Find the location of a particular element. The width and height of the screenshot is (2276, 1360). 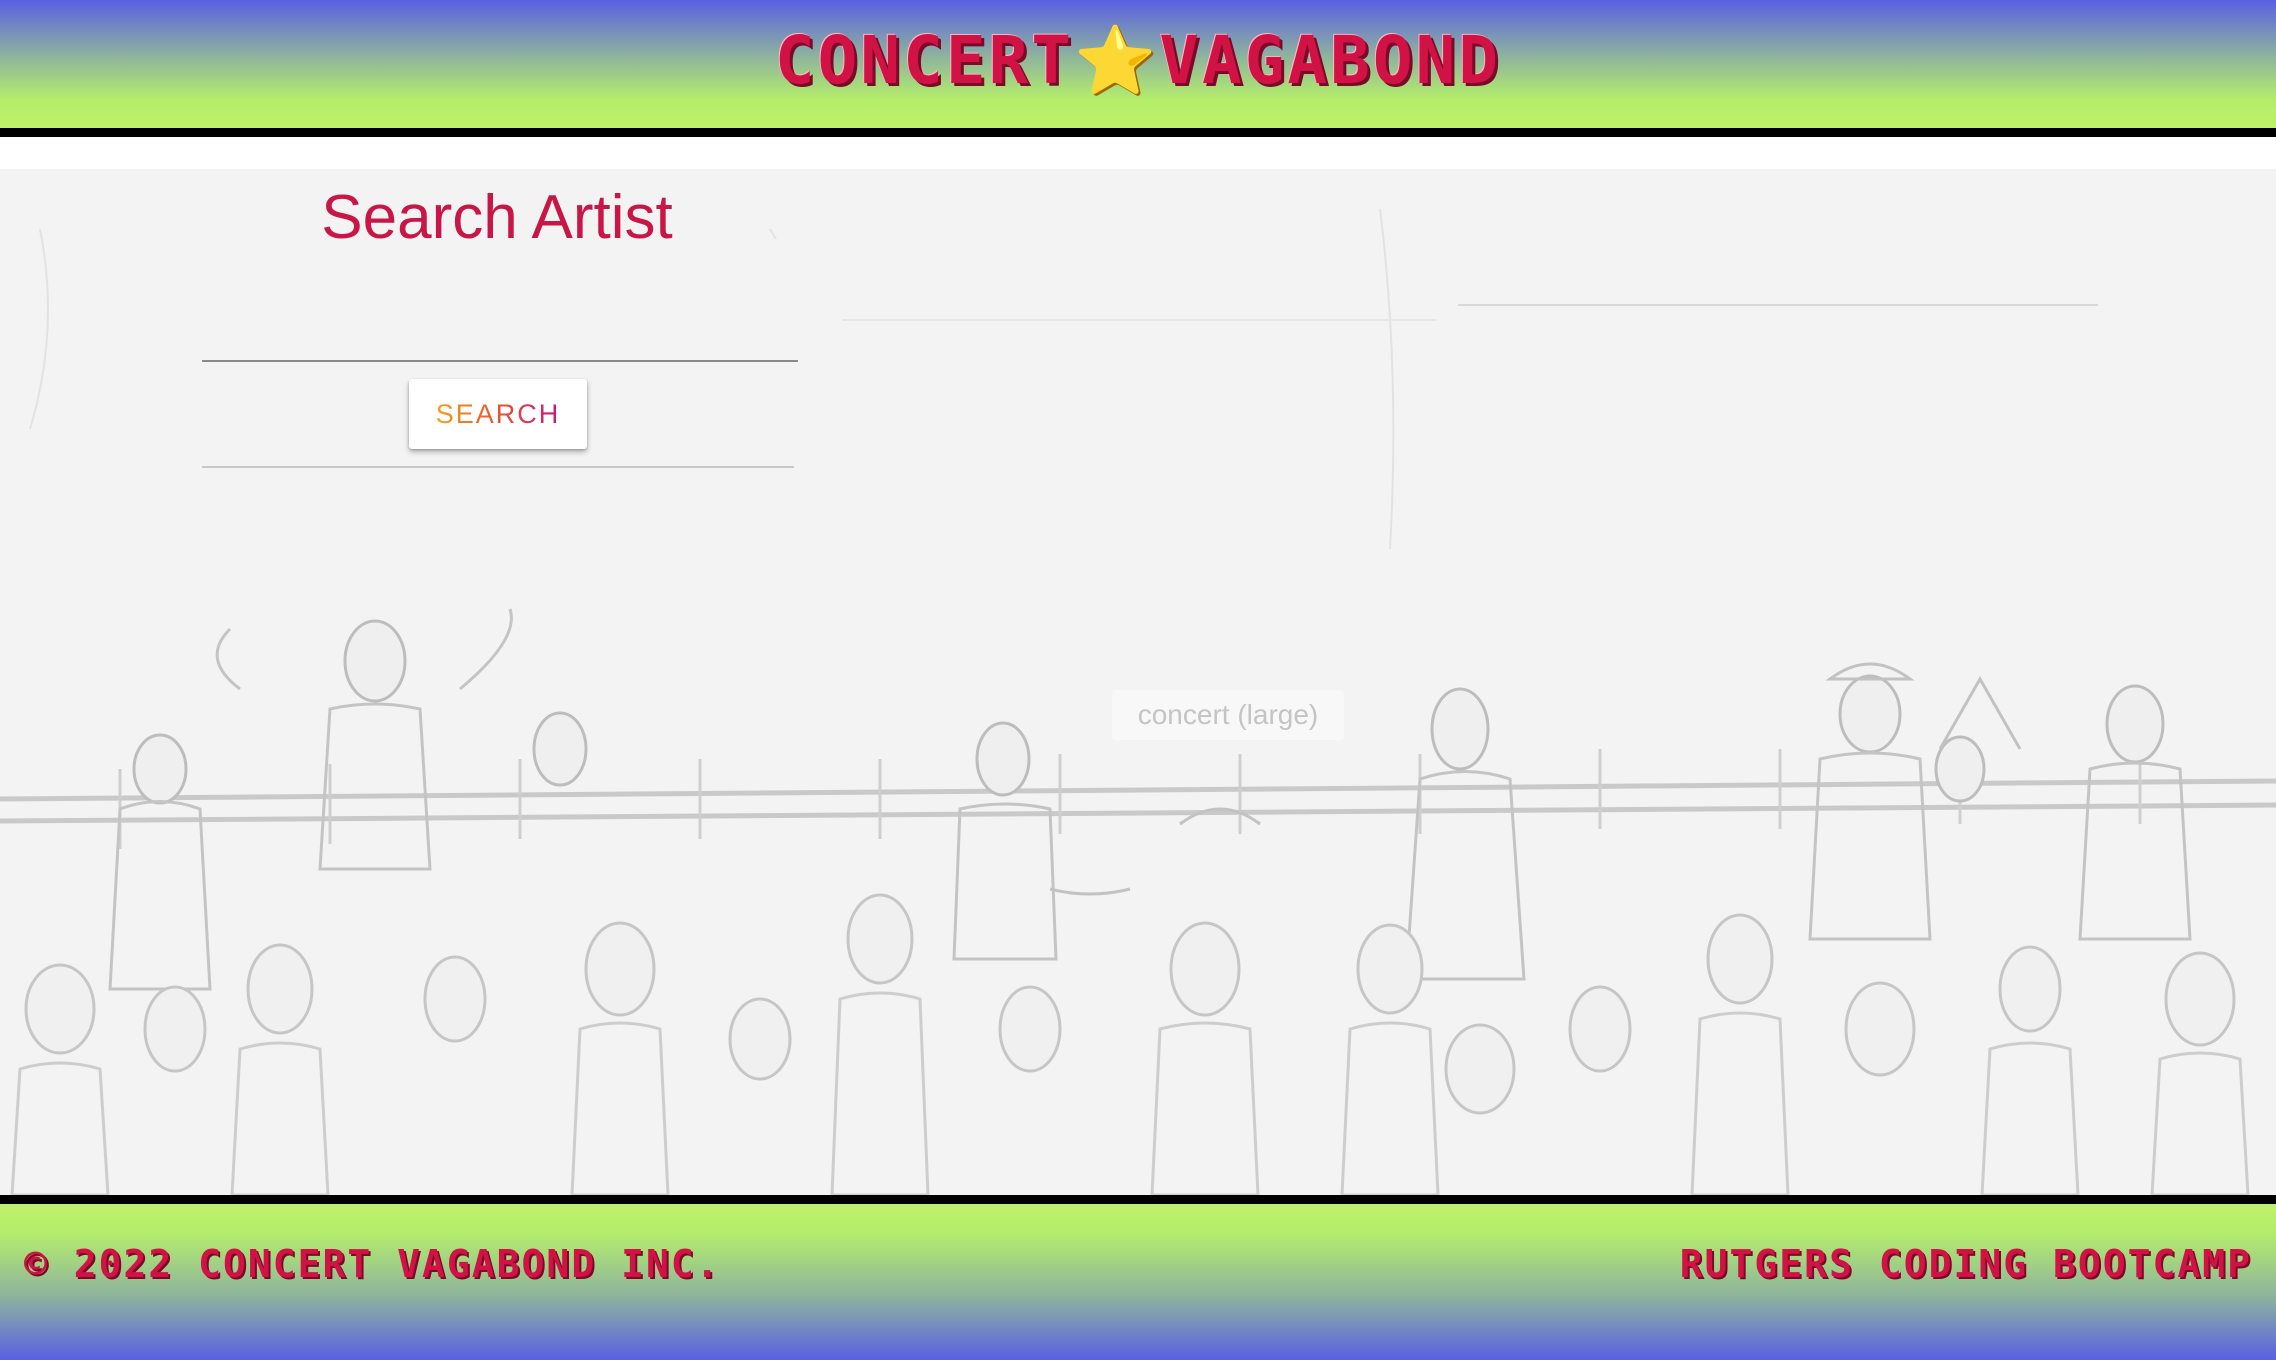

search-button: SEARCH is located at coordinates (498, 414).